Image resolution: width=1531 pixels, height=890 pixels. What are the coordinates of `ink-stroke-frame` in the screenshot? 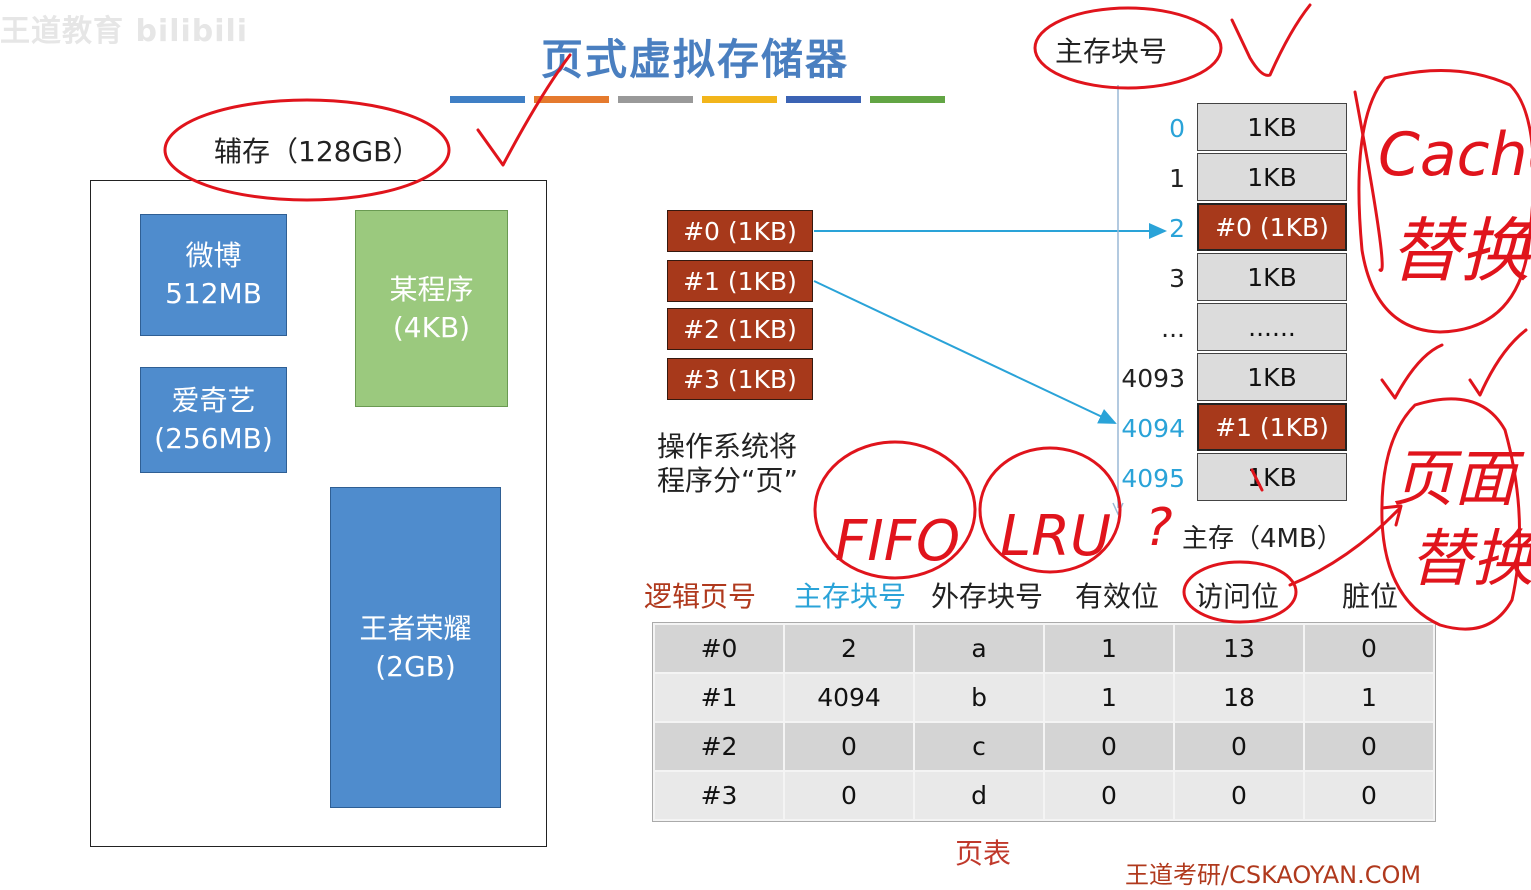 It's located at (1257, 480).